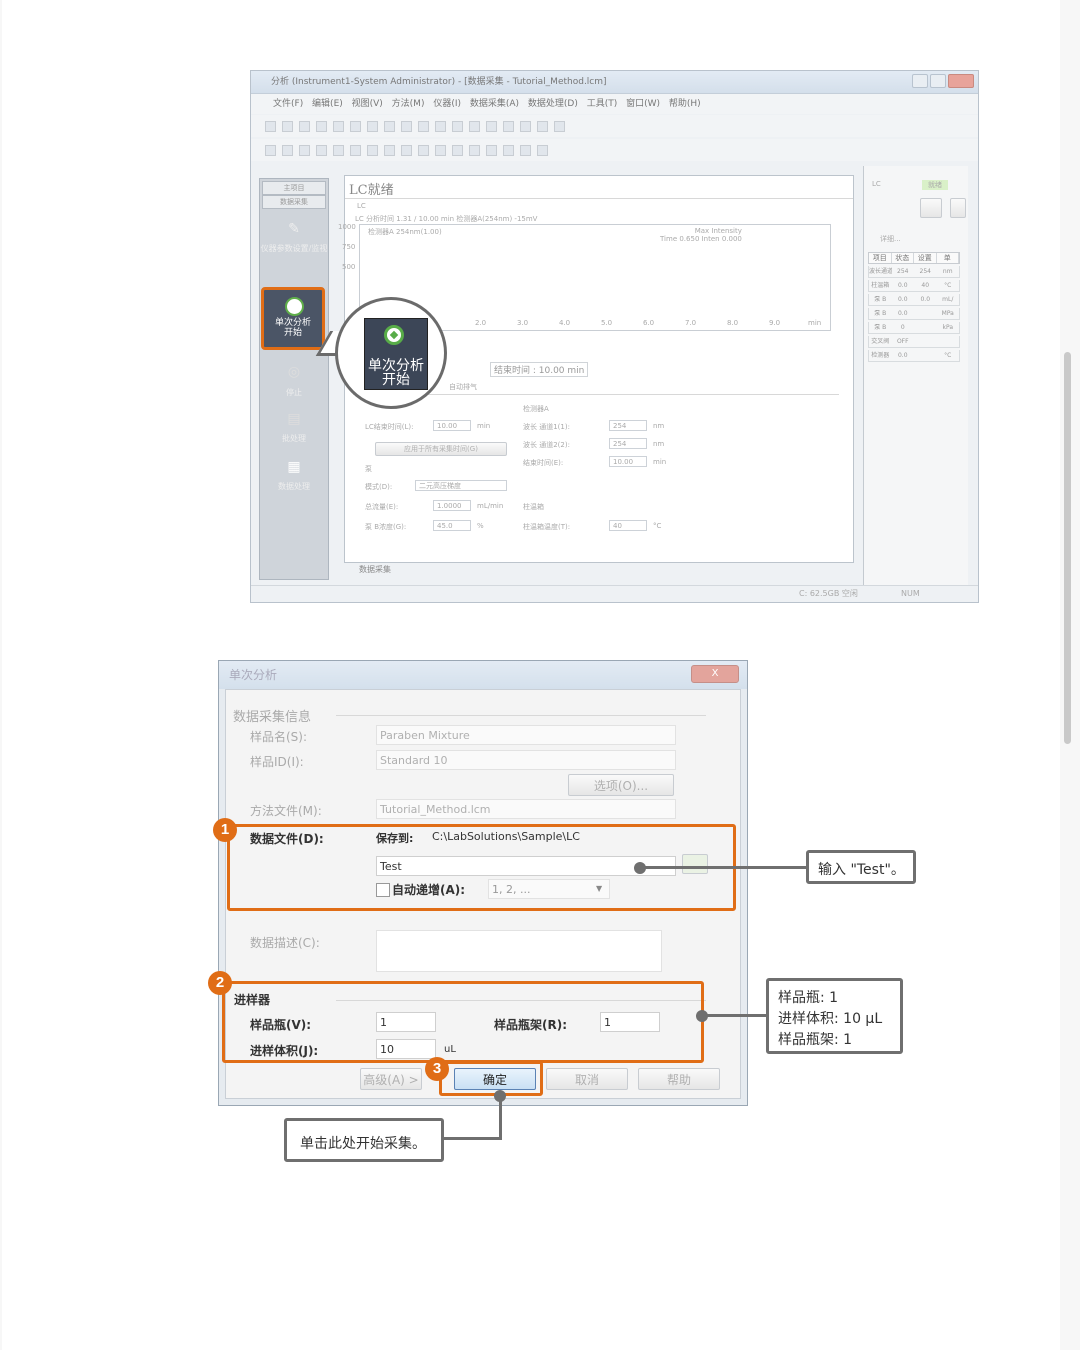 Image resolution: width=1080 pixels, height=1350 pixels. What do you see at coordinates (914, 356) in the screenshot?
I see `status-table-row: 检测器 0.0 °C` at bounding box center [914, 356].